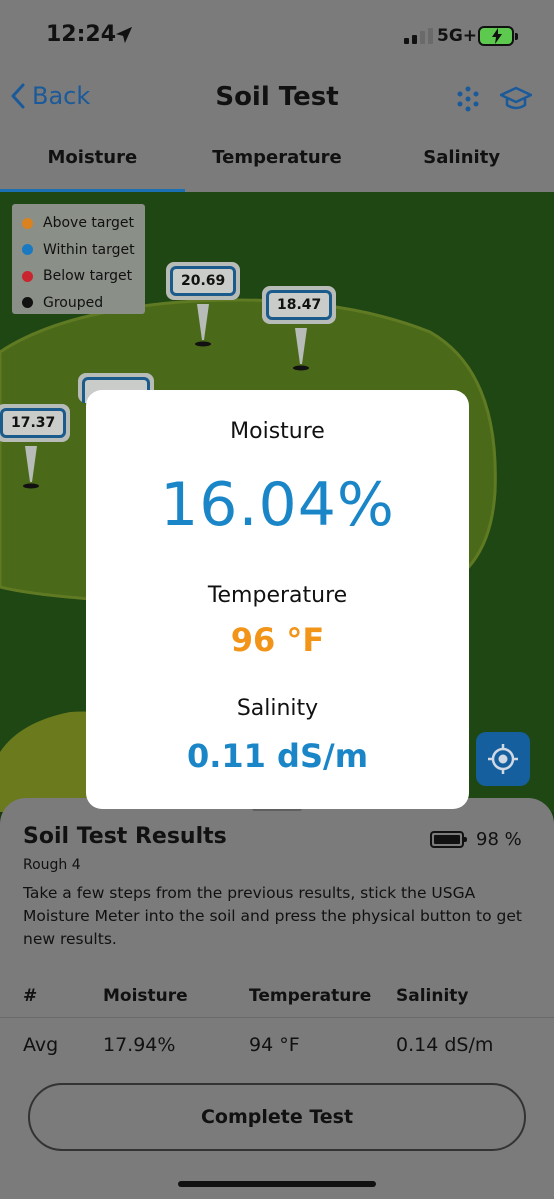  I want to click on table-cell: 0.14 dS/m, so click(445, 1045).